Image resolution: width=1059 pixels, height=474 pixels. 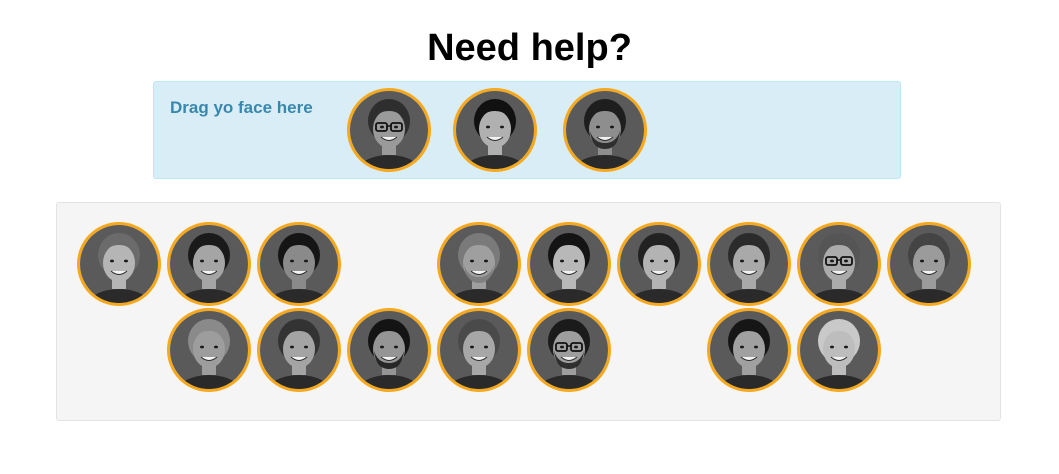 I want to click on face-drop-zone: Drag yo face here, so click(x=527, y=130).